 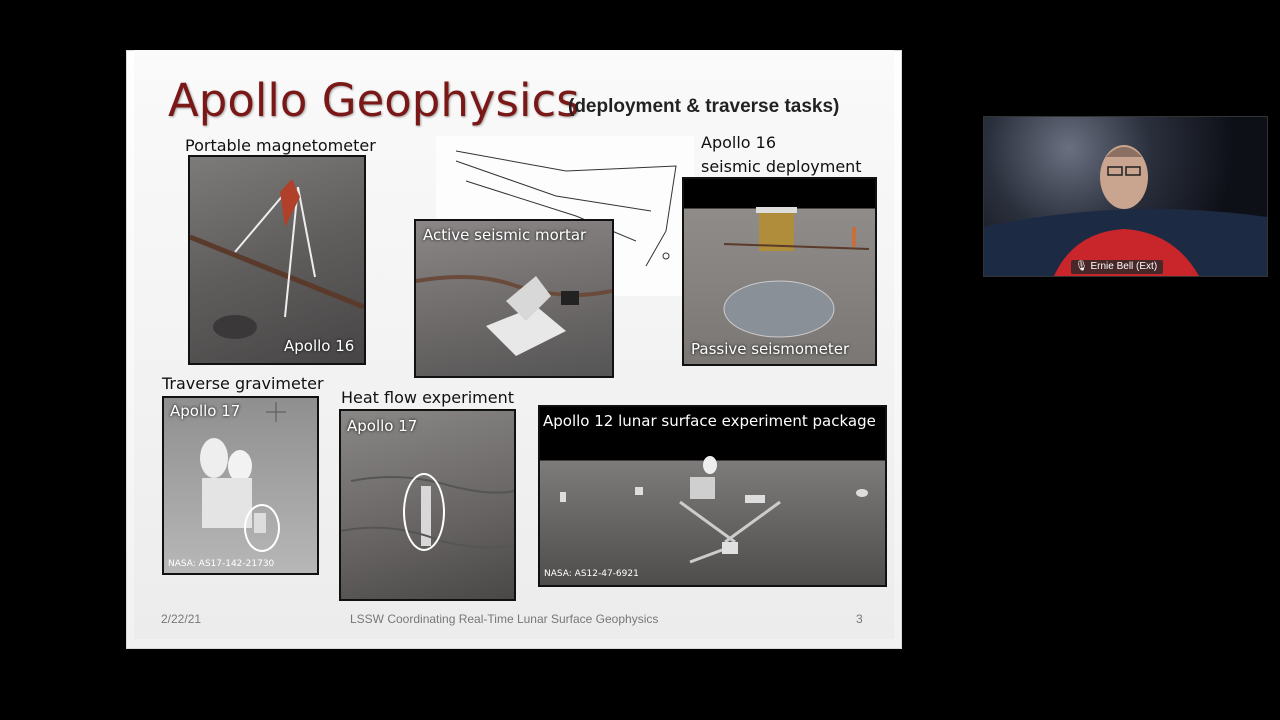 What do you see at coordinates (770, 349) in the screenshot?
I see `passive-seismometer-label: Passive seismometer` at bounding box center [770, 349].